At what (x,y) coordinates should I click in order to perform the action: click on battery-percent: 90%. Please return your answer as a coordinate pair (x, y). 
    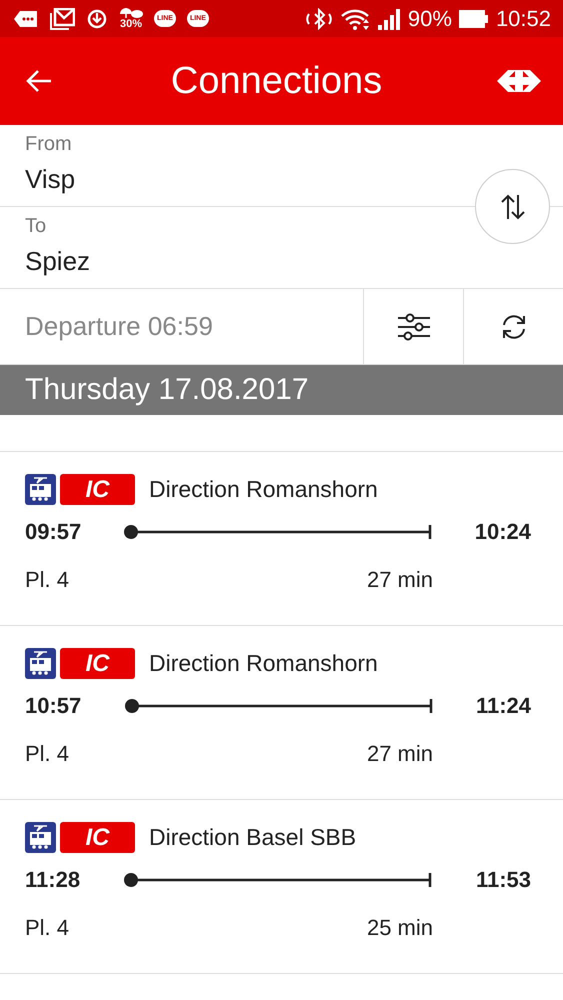
    Looking at the image, I should click on (430, 19).